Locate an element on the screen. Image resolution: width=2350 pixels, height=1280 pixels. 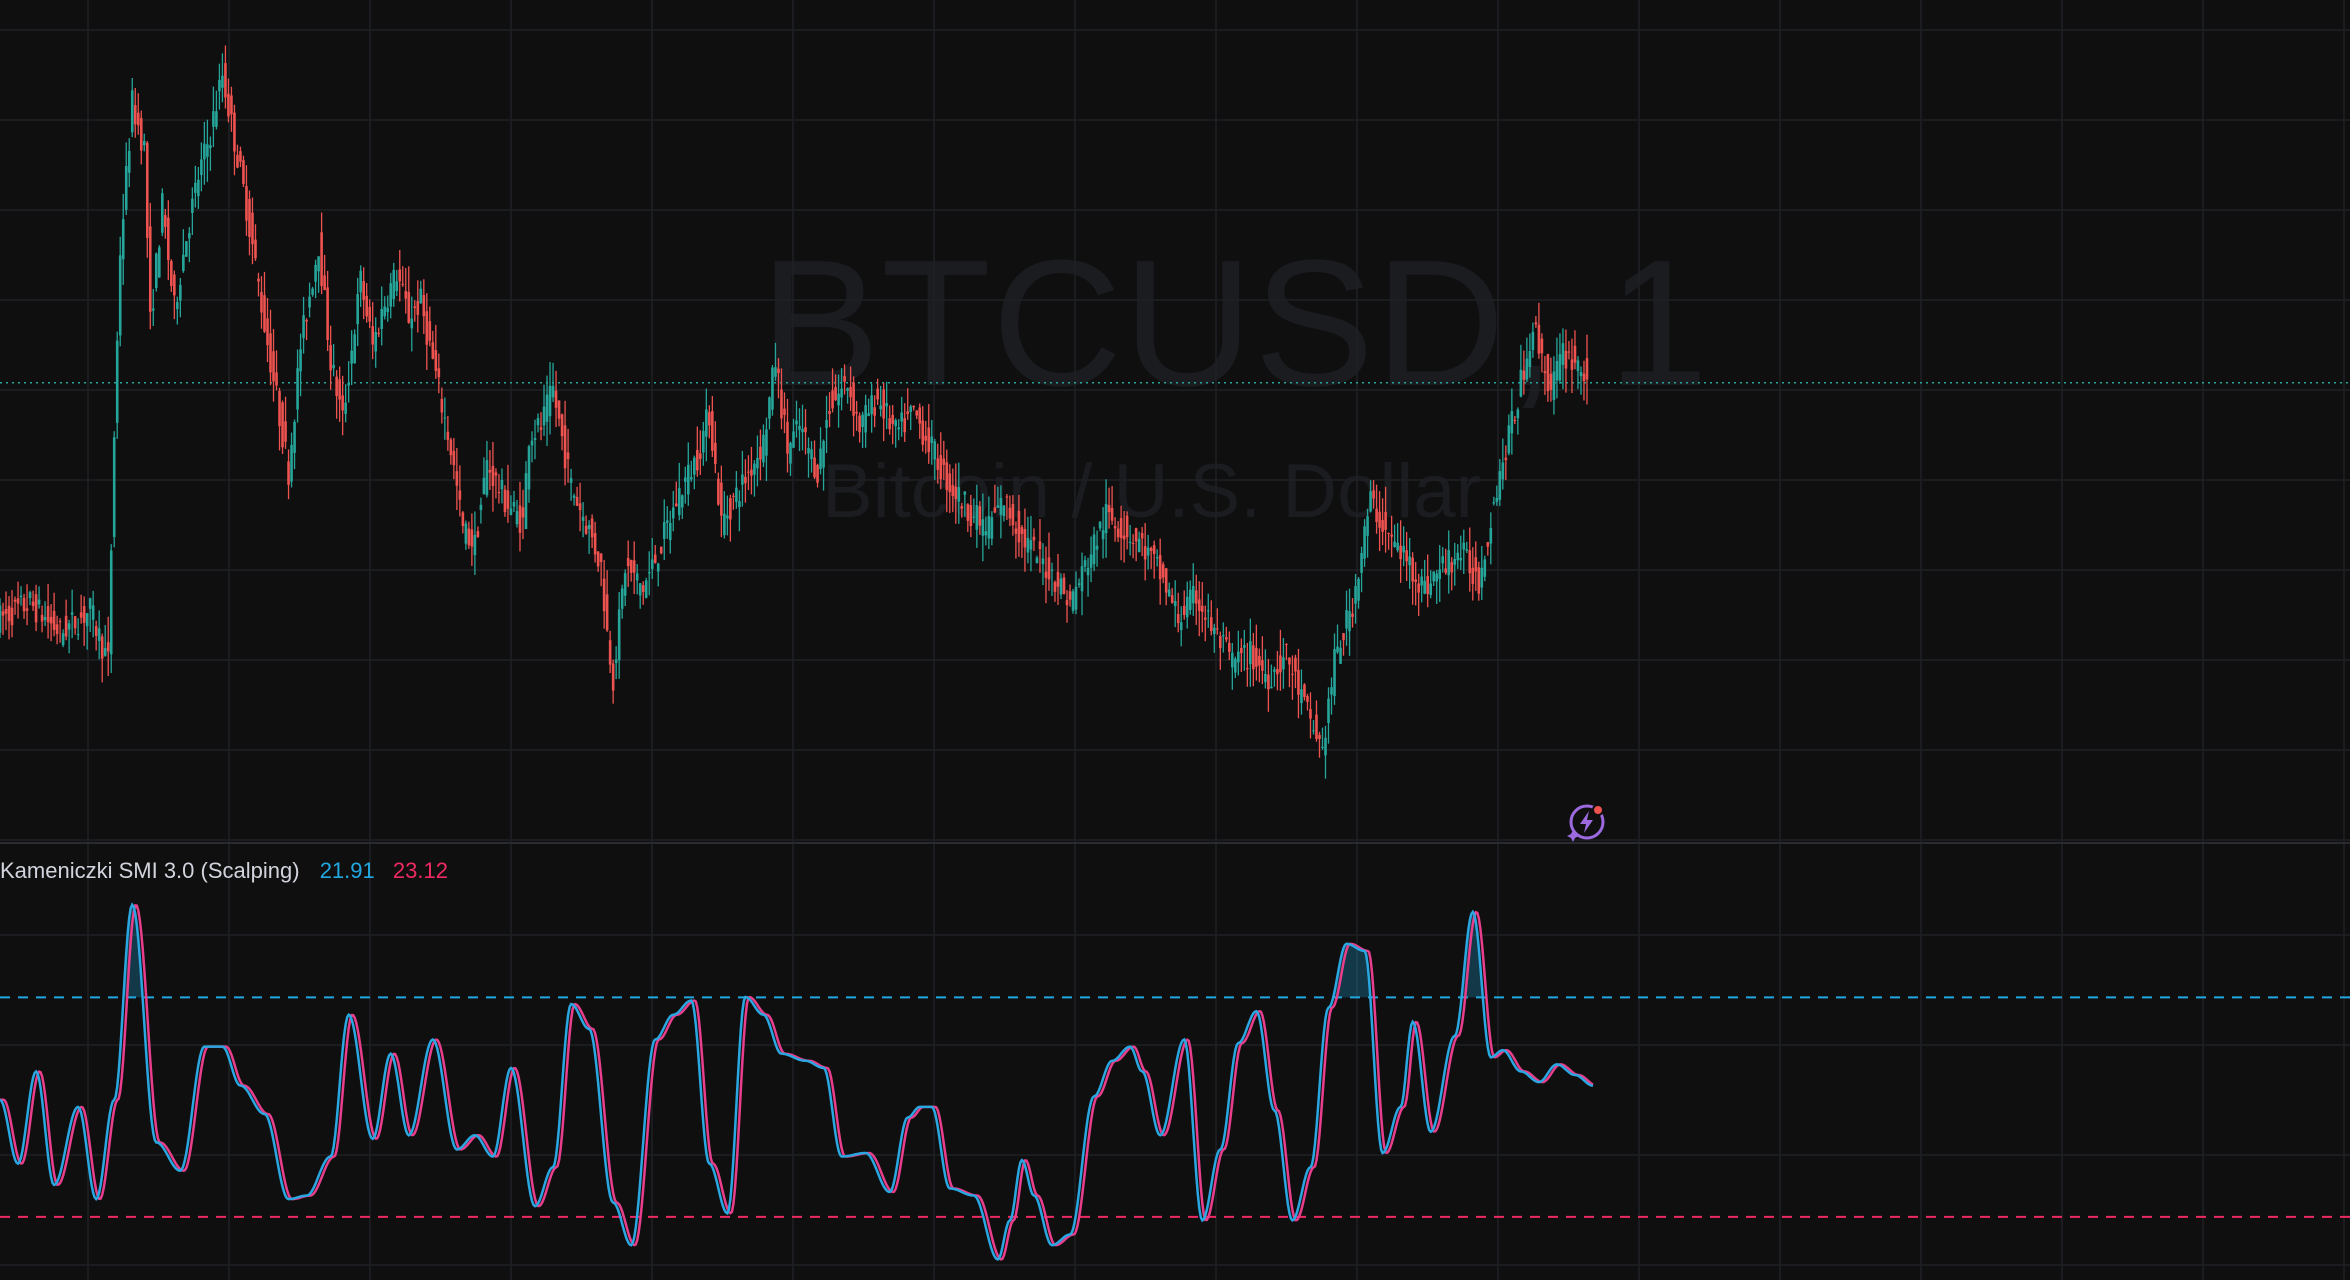
lightning-sparkle-icon is located at coordinates (1587, 822).